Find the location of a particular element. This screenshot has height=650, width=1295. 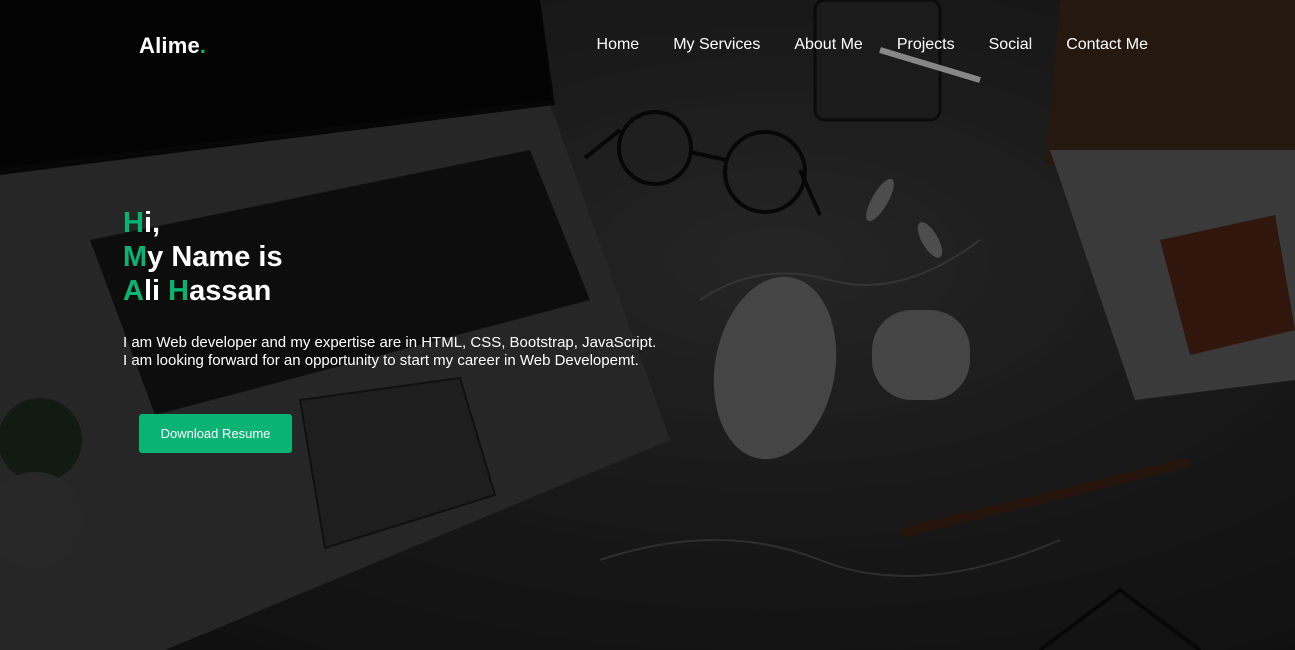

headline-text: assan is located at coordinates (230, 291).